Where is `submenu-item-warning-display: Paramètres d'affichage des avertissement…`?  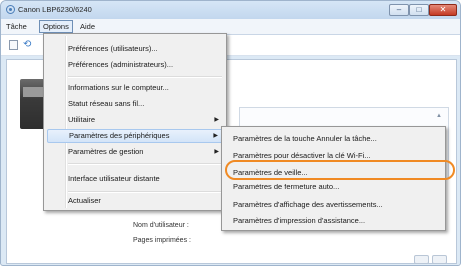
submenu-item-warning-display: Paramètres d'affichage des avertissement… is located at coordinates (333, 205).